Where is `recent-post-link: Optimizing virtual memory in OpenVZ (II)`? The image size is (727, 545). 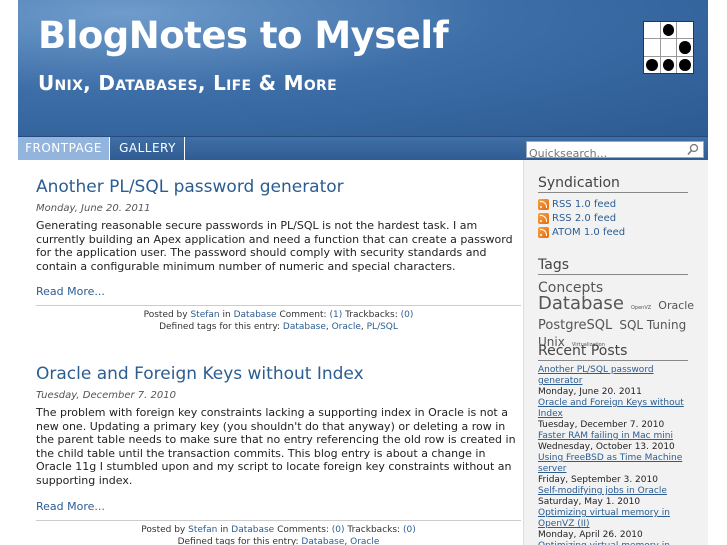
recent-post-link: Optimizing virtual memory in OpenVZ (II) is located at coordinates (618, 519).